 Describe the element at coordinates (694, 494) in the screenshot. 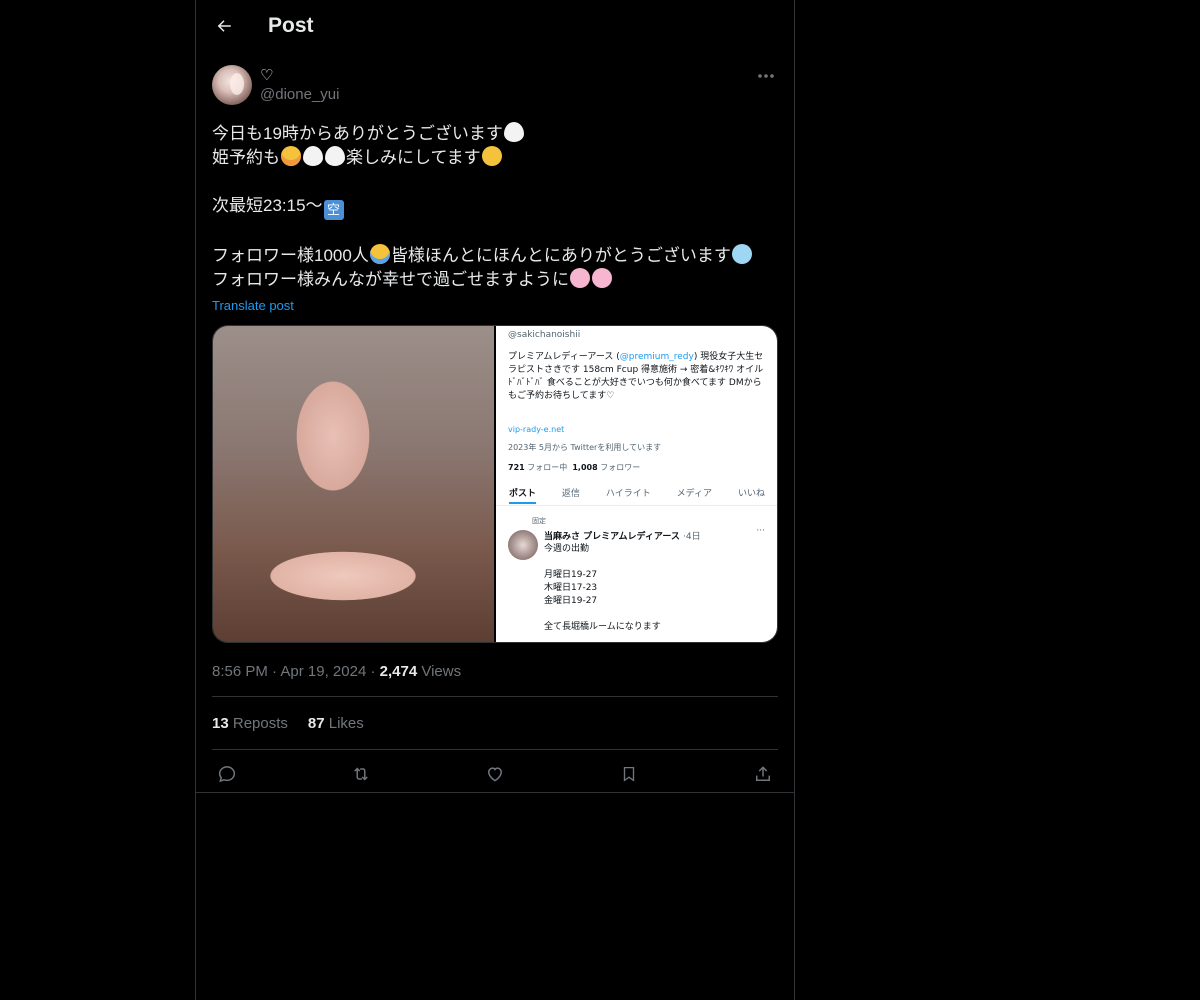

I see `embedded-tab: メディア` at that location.